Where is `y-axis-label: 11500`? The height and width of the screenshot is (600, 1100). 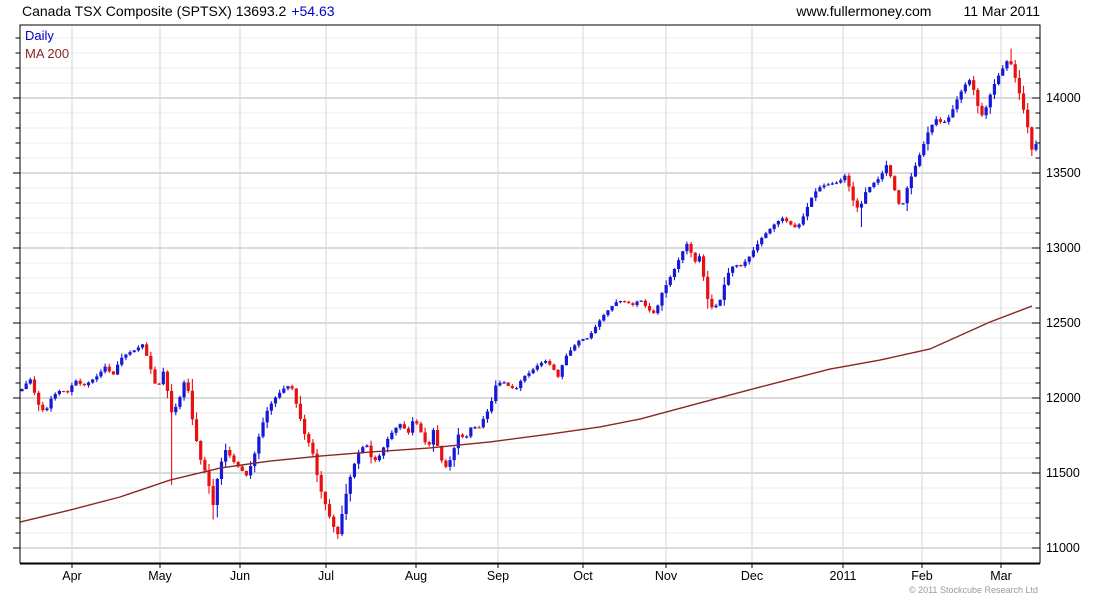
y-axis-label: 11500 is located at coordinates (1063, 473).